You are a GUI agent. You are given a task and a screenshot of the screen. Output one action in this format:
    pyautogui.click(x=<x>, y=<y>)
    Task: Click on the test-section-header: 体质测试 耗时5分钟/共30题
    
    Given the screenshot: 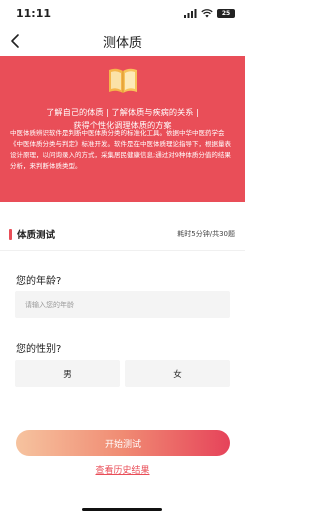 What is the action you would take?
    pyautogui.click(x=122, y=234)
    